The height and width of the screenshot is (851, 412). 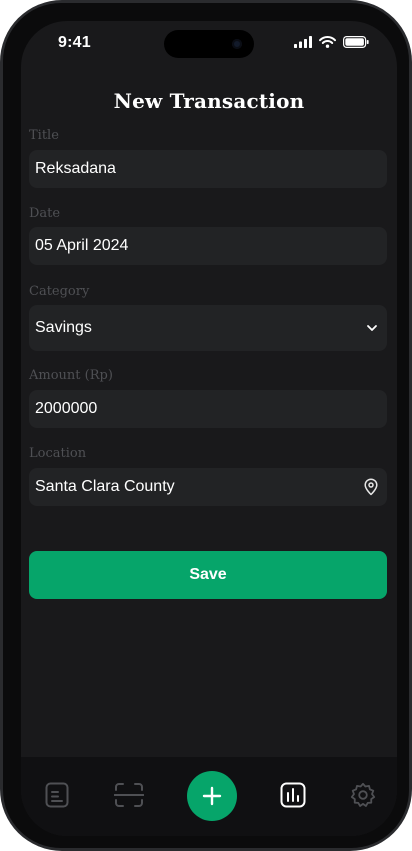 What do you see at coordinates (63, 327) in the screenshot?
I see `category-value: Savings` at bounding box center [63, 327].